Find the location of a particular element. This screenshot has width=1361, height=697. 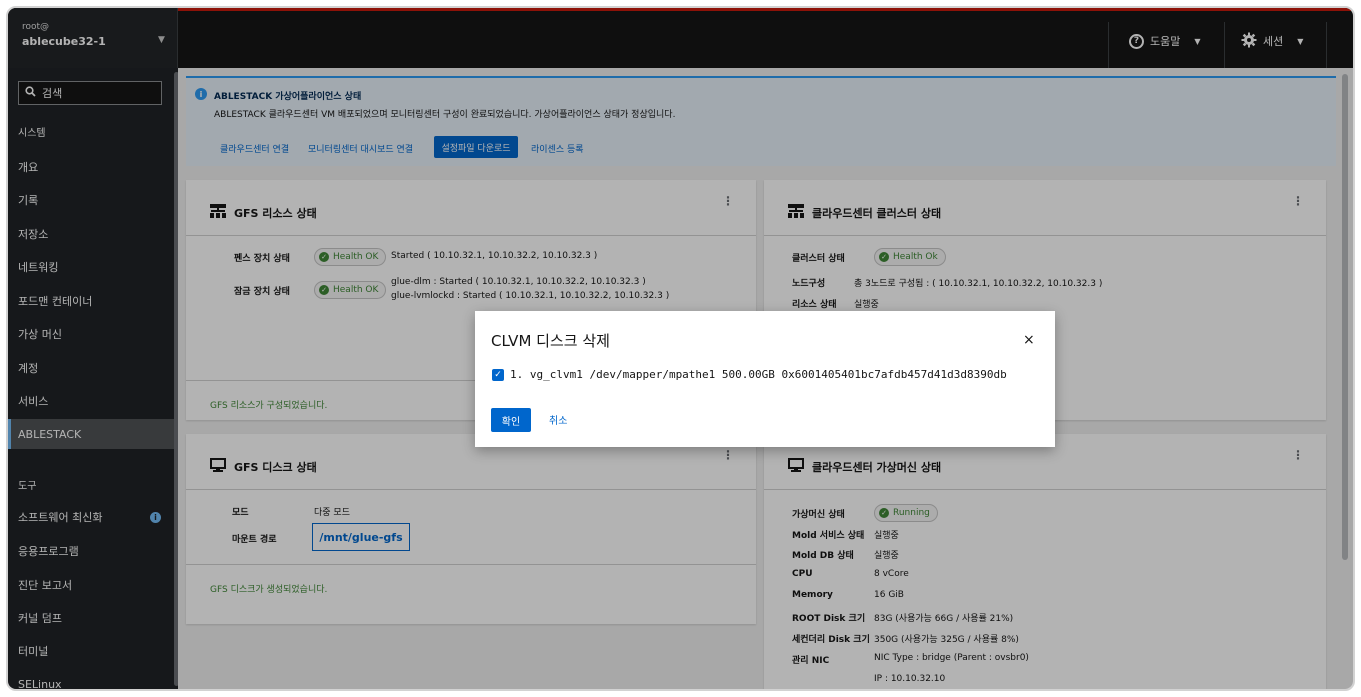

modal-title: CLVM 디스크 삭제 is located at coordinates (550, 341).